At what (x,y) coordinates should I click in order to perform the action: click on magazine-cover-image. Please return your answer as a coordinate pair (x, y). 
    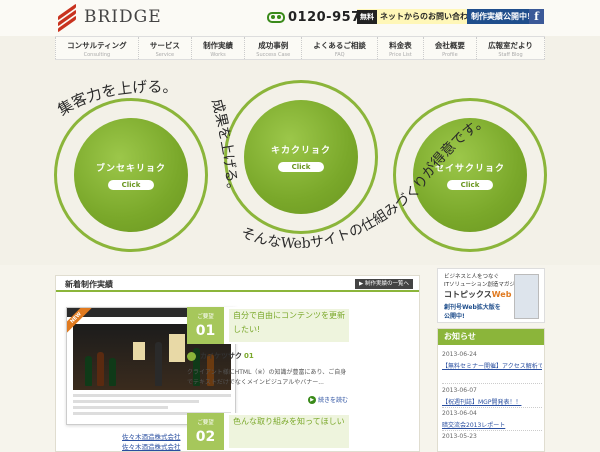
    Looking at the image, I should click on (526, 296).